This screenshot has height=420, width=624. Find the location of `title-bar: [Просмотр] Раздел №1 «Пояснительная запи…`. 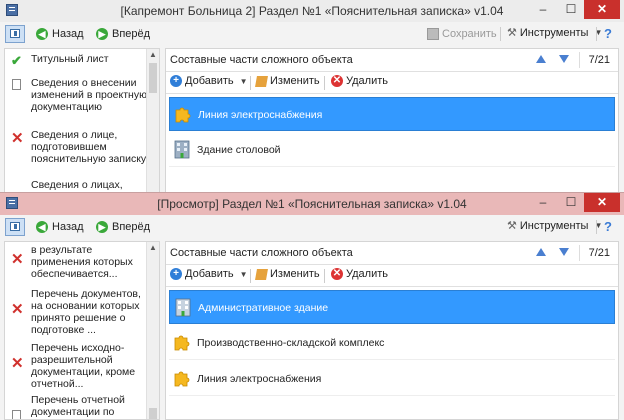

title-bar: [Просмотр] Раздел №1 «Пояснительная запи… is located at coordinates (312, 204).